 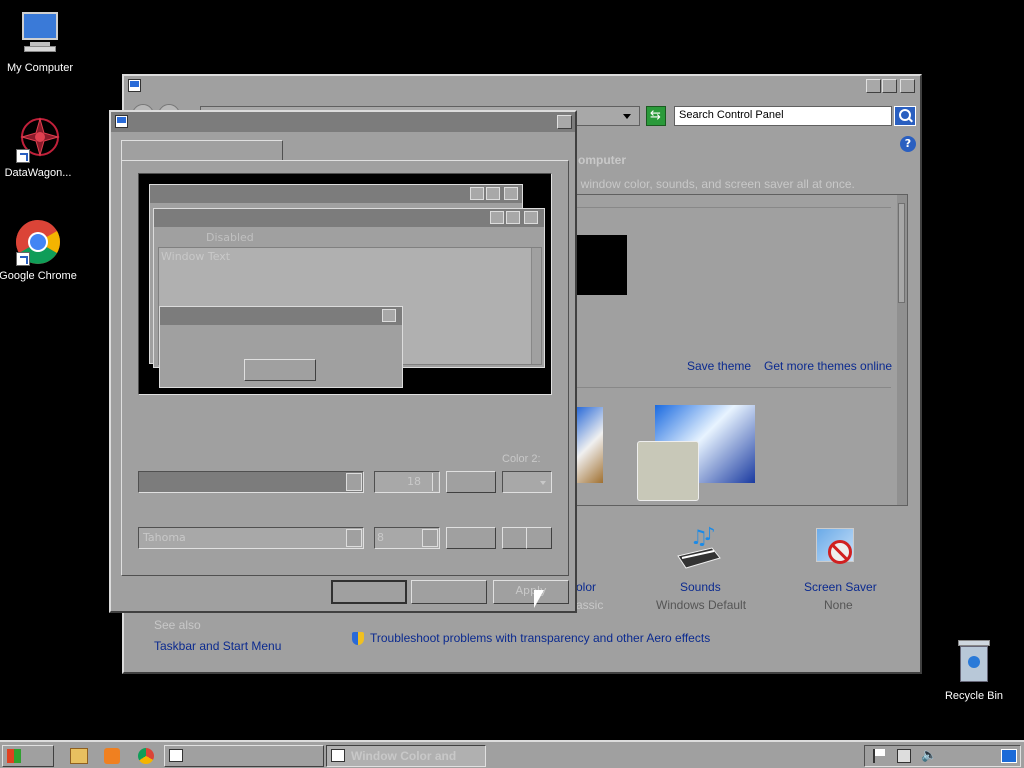 I want to click on refresh-button: ⇆, so click(x=656, y=116).